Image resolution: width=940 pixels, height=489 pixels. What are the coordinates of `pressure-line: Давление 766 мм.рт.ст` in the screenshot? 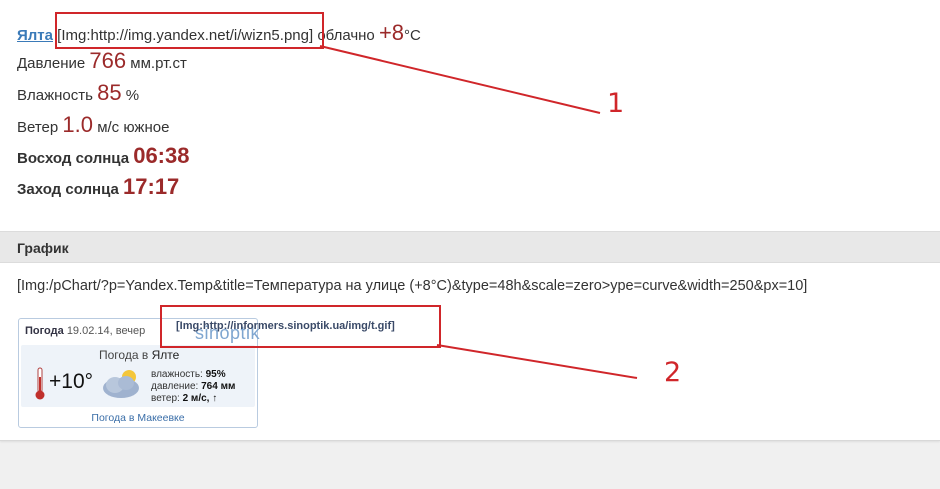 It's located at (102, 61).